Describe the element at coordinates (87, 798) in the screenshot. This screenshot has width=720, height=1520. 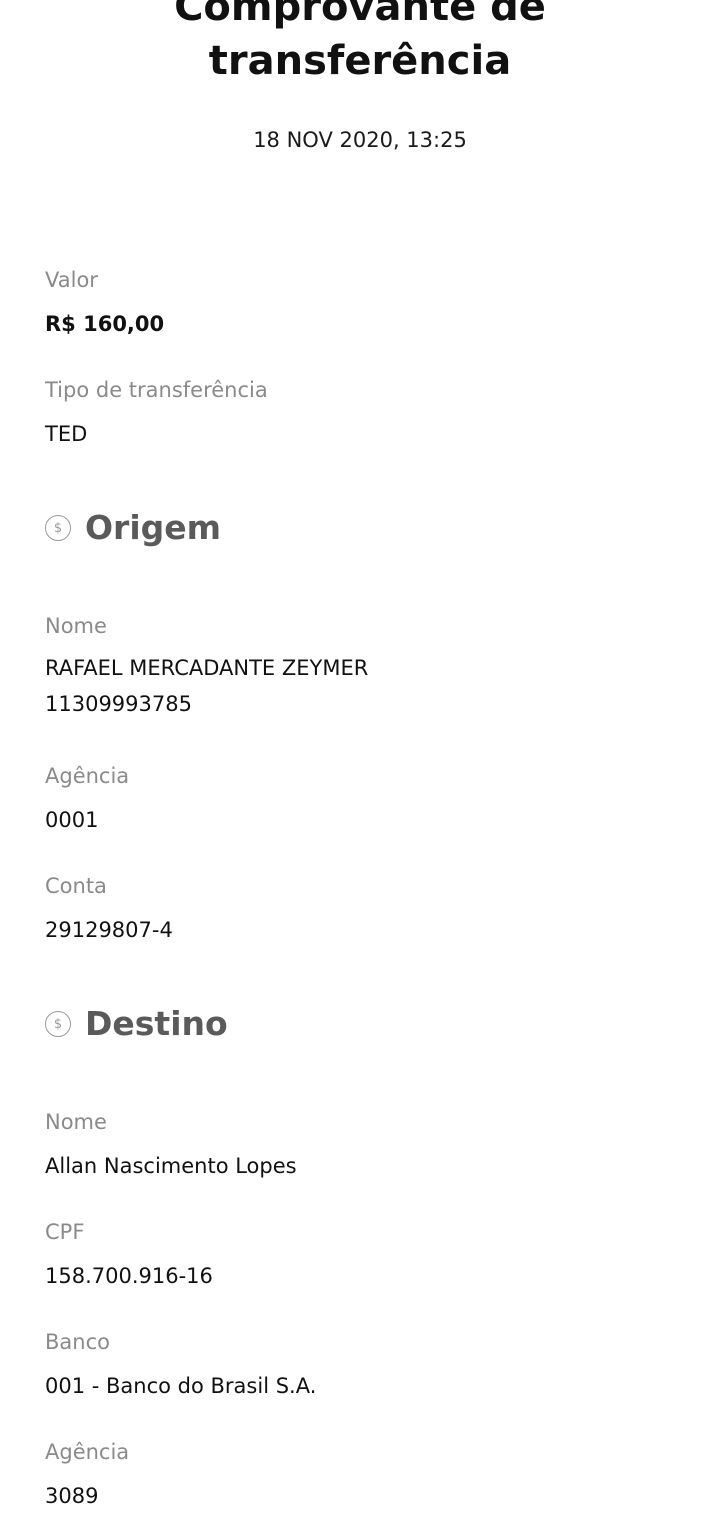
I see `origem-agencia-field: Agência 0001` at that location.